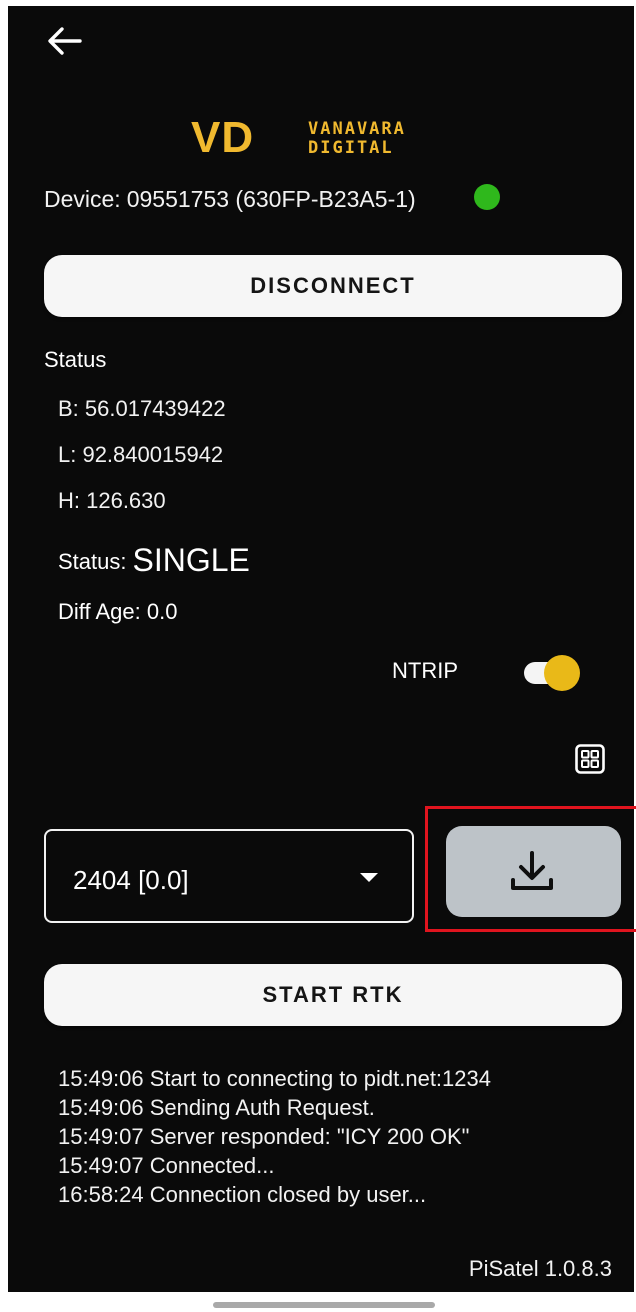 This screenshot has height=1312, width=636. What do you see at coordinates (590, 759) in the screenshot?
I see `grid-icon` at bounding box center [590, 759].